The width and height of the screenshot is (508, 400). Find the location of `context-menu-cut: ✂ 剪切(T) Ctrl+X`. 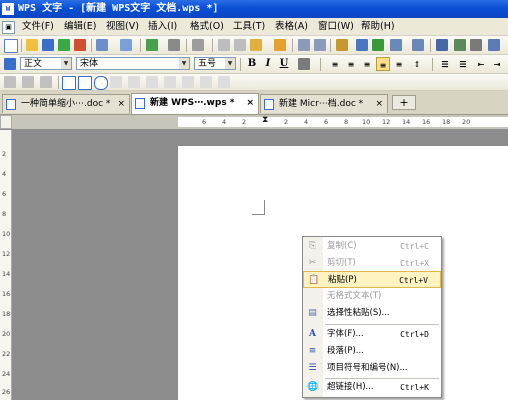

context-menu-cut: ✂ 剪切(T) Ctrl+X is located at coordinates (372, 263).